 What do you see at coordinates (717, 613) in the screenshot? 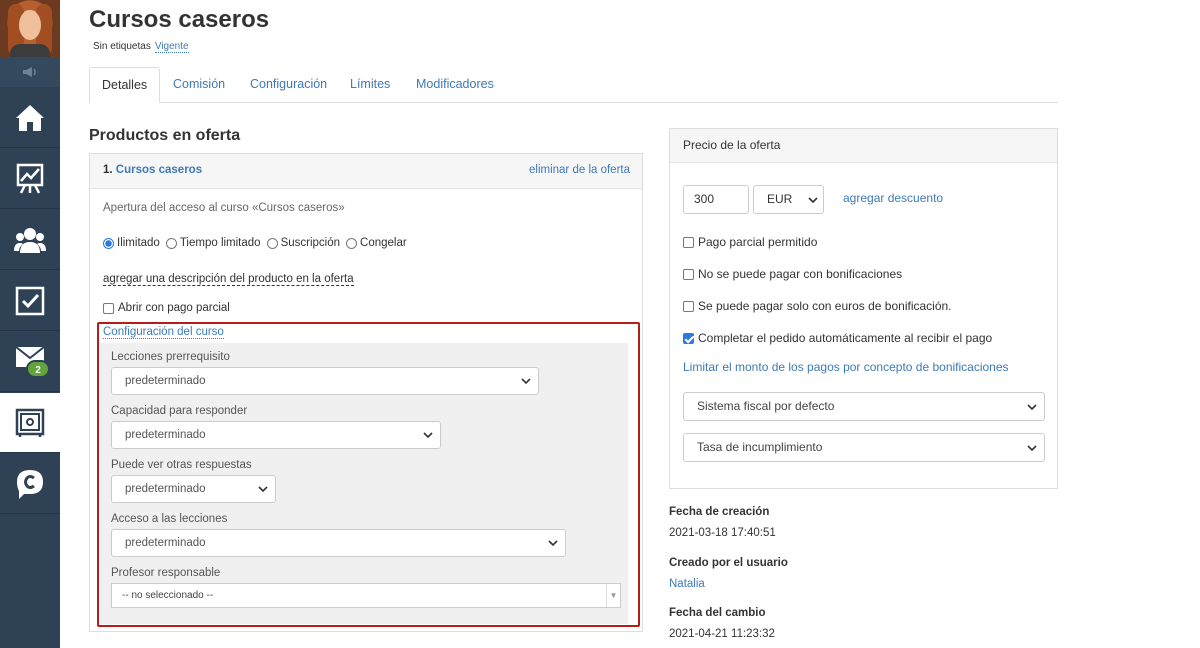
I see `changed-label: Fecha del cambio` at bounding box center [717, 613].